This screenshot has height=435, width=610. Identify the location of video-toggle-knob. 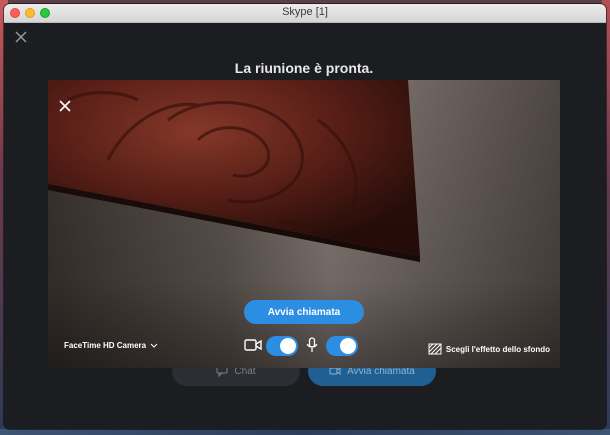
(288, 346).